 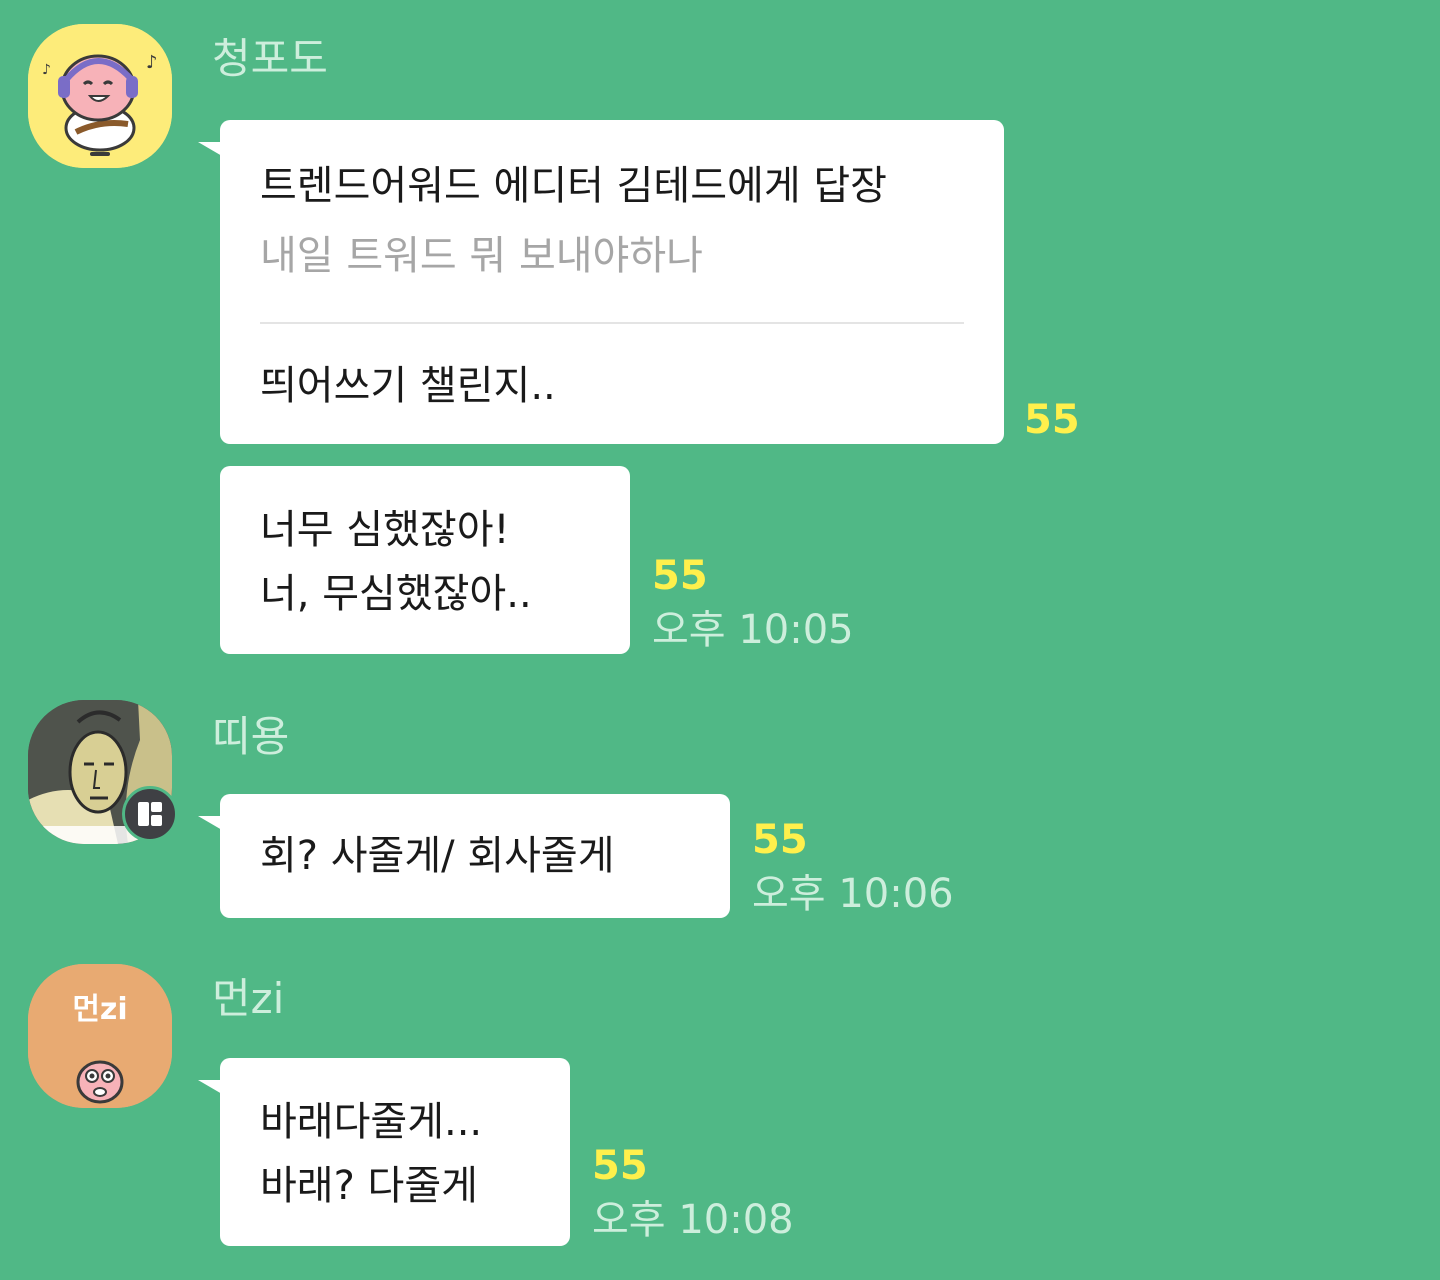 What do you see at coordinates (437, 856) in the screenshot?
I see `message-text: 회? 사줄게/ 회사줄게` at bounding box center [437, 856].